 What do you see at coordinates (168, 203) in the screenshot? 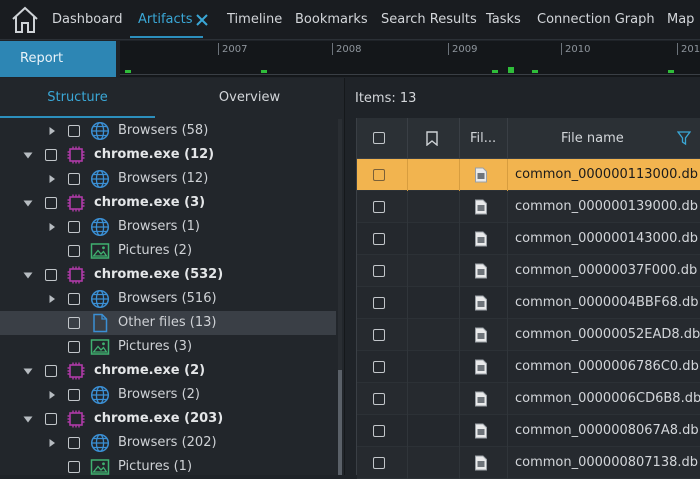
I see `tree-node: chrome.exe (3)` at bounding box center [168, 203].